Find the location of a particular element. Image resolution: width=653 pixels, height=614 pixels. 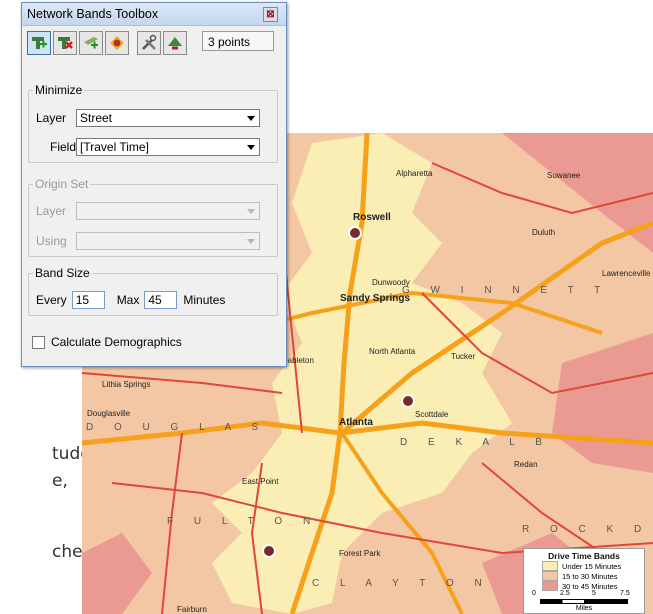

scale-tick: 0 is located at coordinates (534, 593).